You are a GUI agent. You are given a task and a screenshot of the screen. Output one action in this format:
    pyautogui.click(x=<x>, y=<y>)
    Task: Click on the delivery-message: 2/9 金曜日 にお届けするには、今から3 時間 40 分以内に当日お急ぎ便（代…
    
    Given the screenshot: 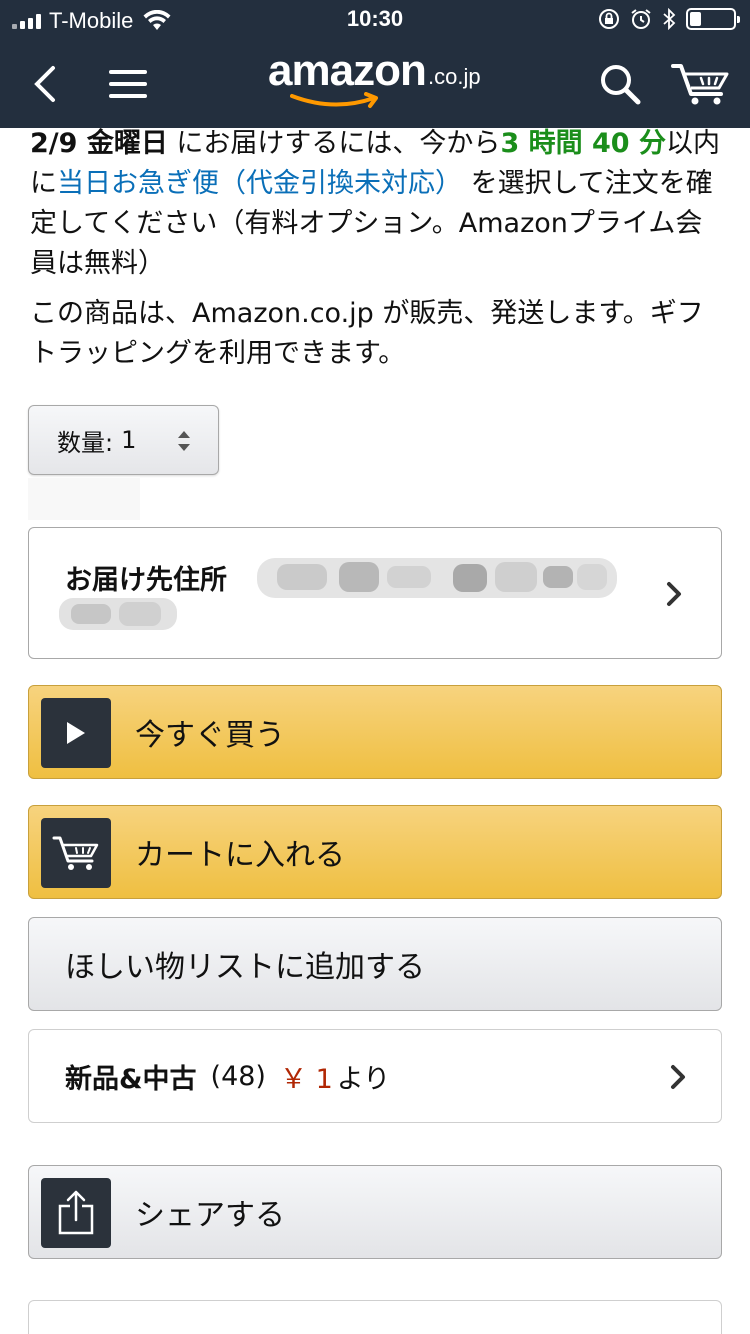 What is the action you would take?
    pyautogui.click(x=375, y=204)
    